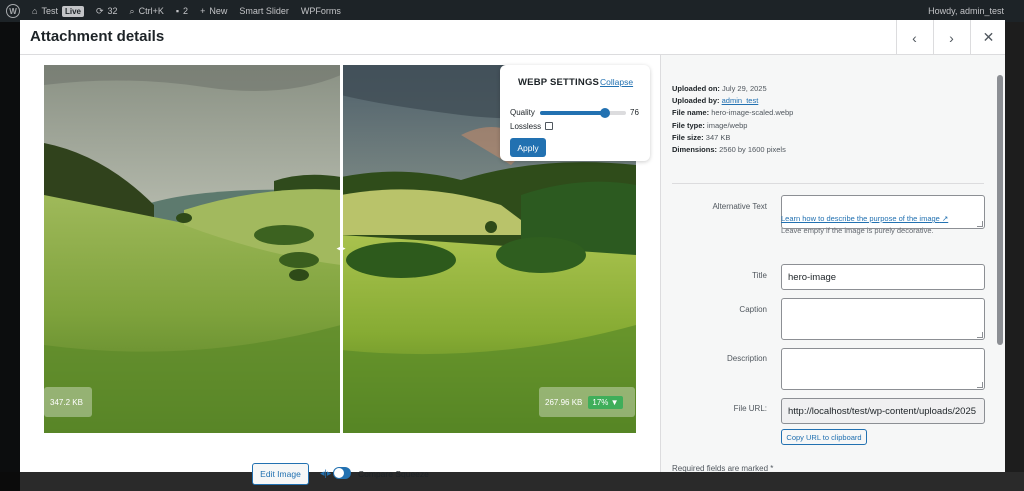 This screenshot has width=1024, height=491. What do you see at coordinates (559, 82) in the screenshot?
I see `webp-settings-title: WEBP SETTINGS` at bounding box center [559, 82].